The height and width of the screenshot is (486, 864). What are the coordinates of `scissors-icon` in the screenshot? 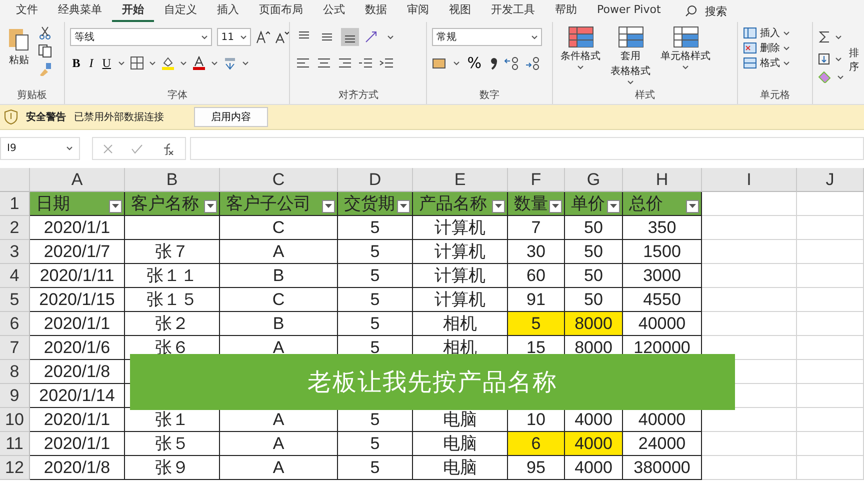 It's located at (45, 33).